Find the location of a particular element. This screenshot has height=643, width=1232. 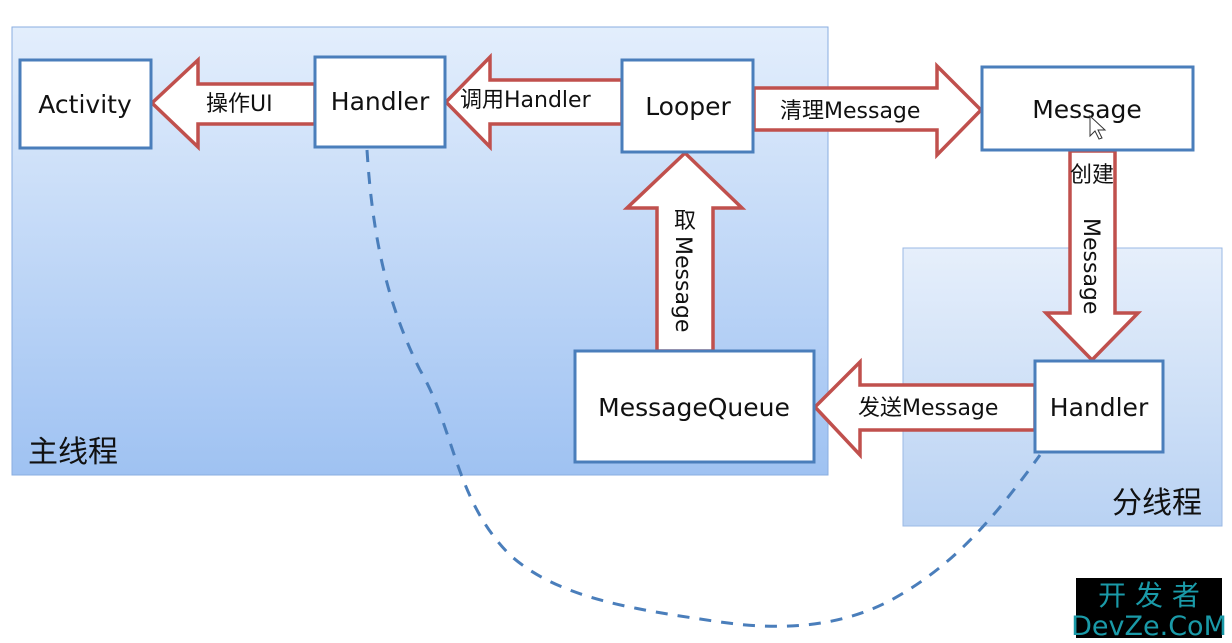

node-label: Looper is located at coordinates (688, 106).